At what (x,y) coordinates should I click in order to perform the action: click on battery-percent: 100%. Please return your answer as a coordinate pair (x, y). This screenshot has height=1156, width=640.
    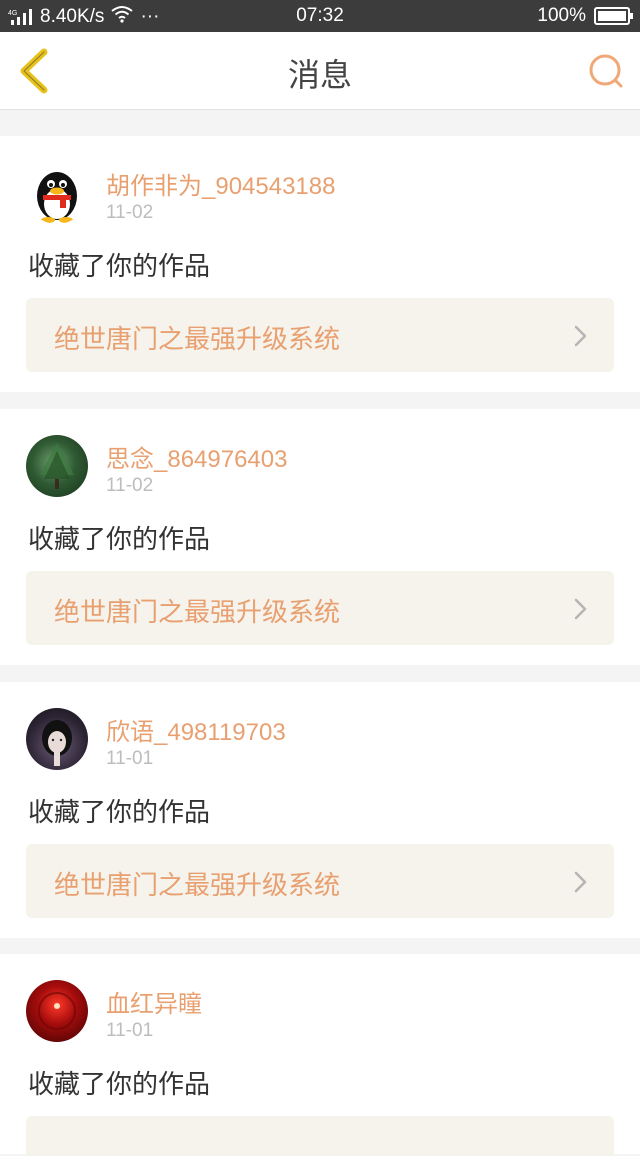
    Looking at the image, I should click on (561, 15).